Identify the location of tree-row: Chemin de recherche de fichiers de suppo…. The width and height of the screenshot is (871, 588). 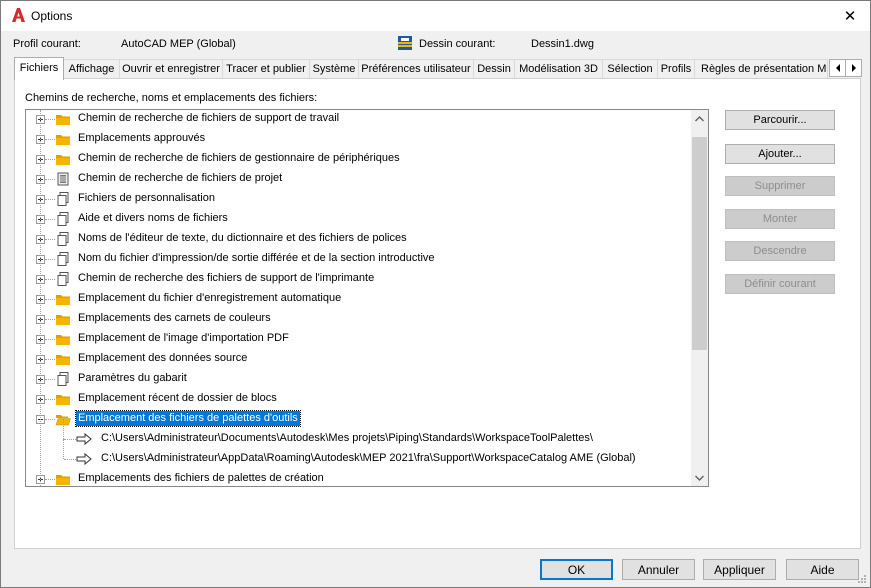
(358, 119).